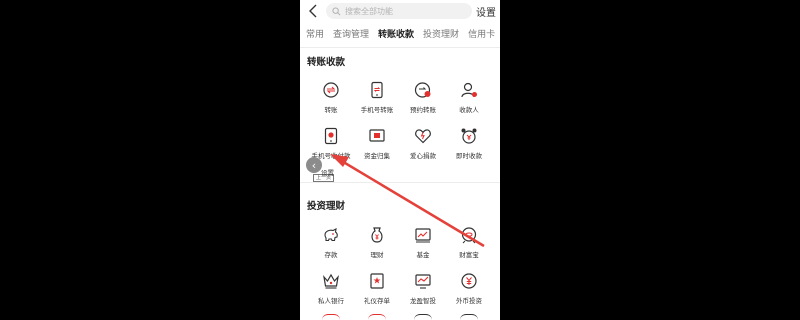 The image size is (800, 320). Describe the element at coordinates (469, 156) in the screenshot. I see `instant-receipt-label: 即时收款` at that location.